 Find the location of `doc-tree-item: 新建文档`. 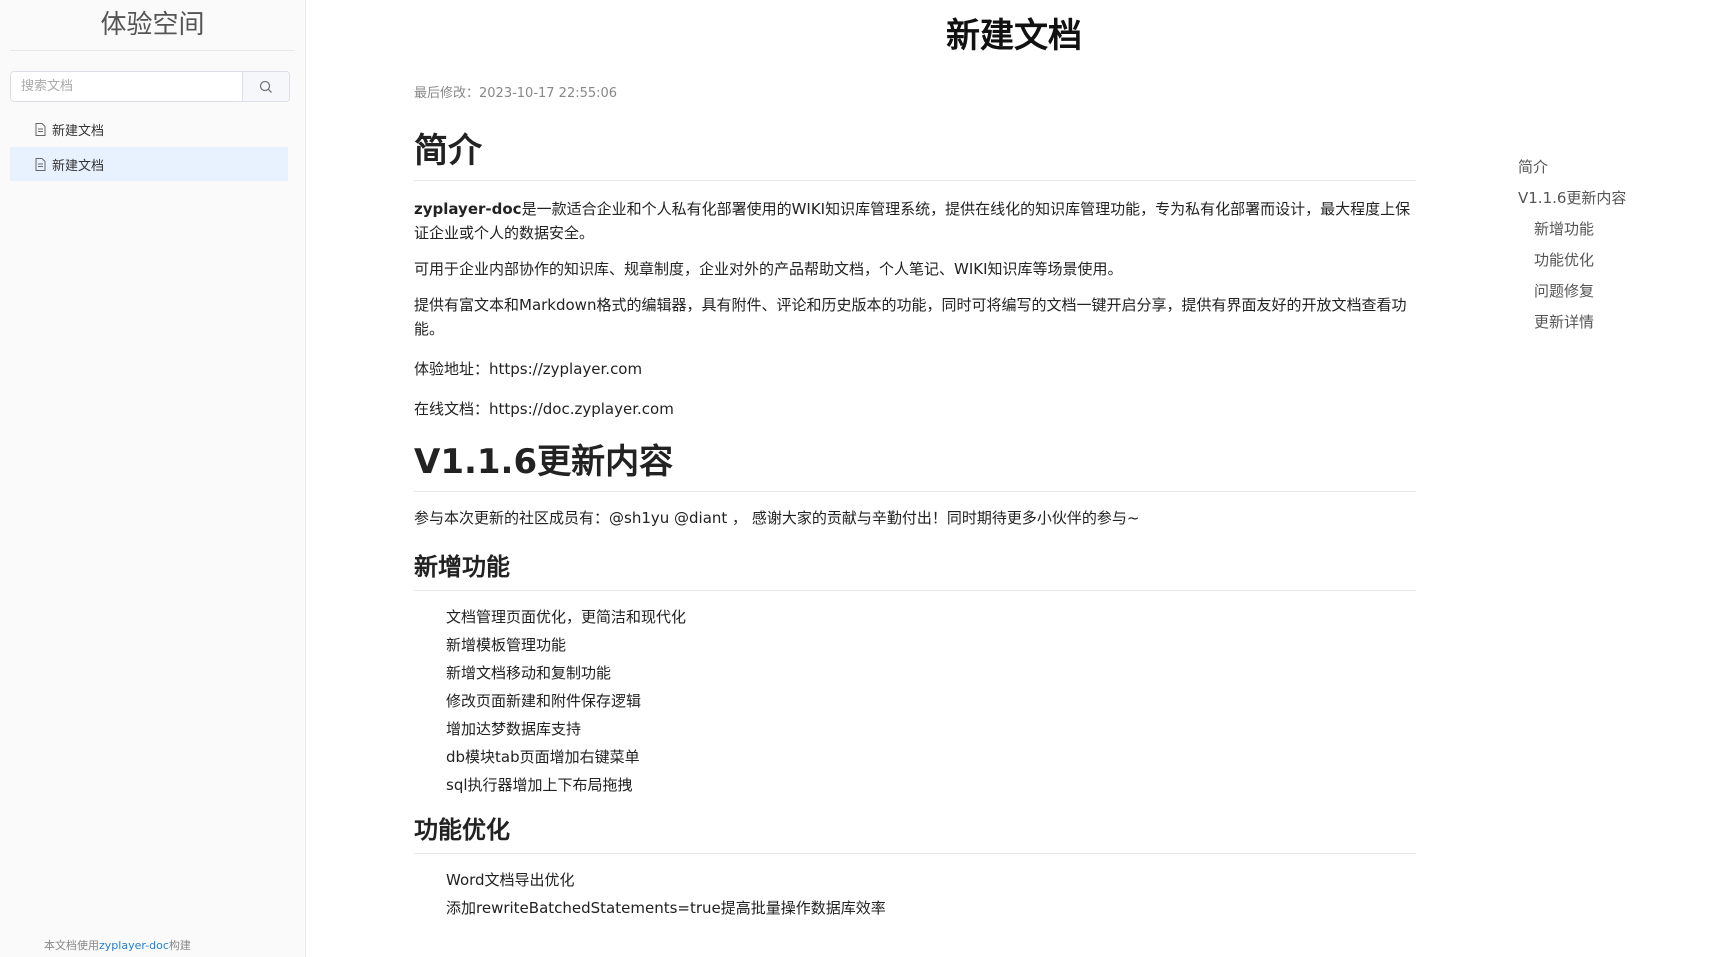

doc-tree-item: 新建文档 is located at coordinates (149, 129).